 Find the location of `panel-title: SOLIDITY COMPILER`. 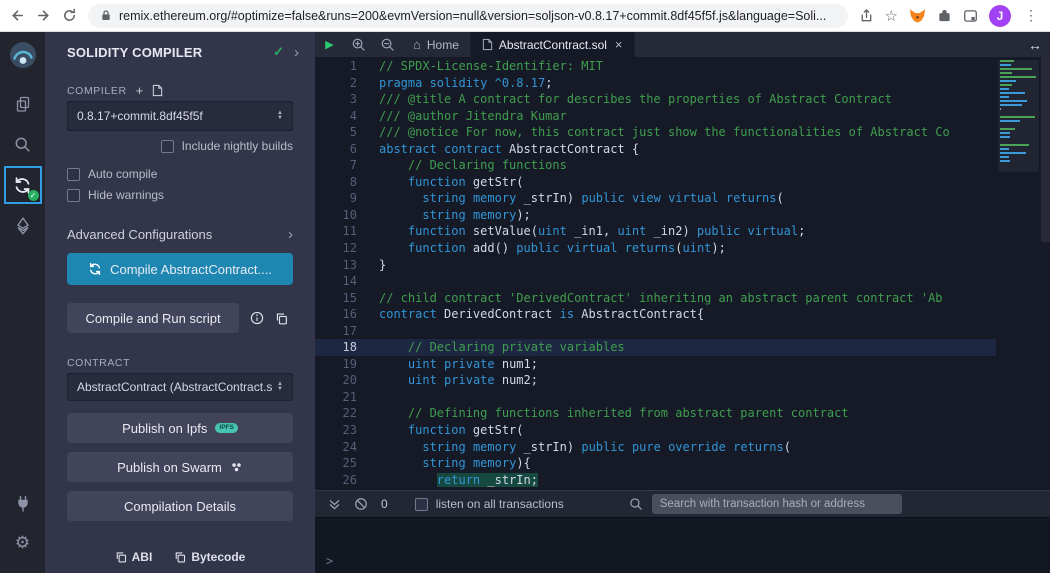

panel-title: SOLIDITY COMPILER is located at coordinates (135, 52).